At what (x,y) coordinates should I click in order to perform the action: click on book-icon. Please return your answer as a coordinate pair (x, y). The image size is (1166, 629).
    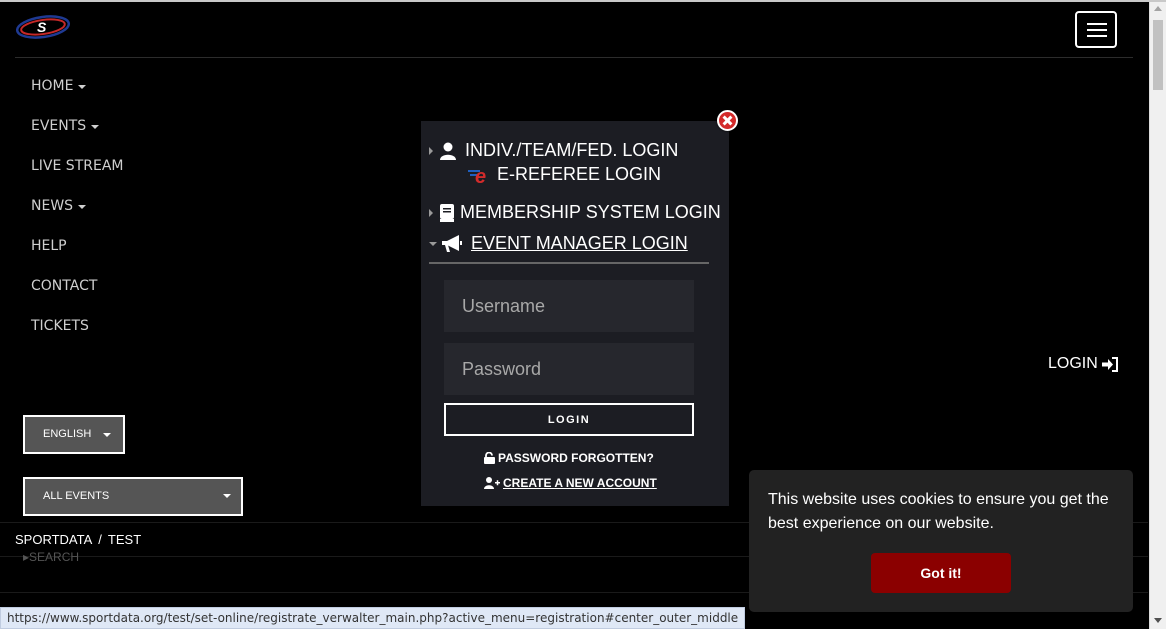
    Looking at the image, I should click on (447, 212).